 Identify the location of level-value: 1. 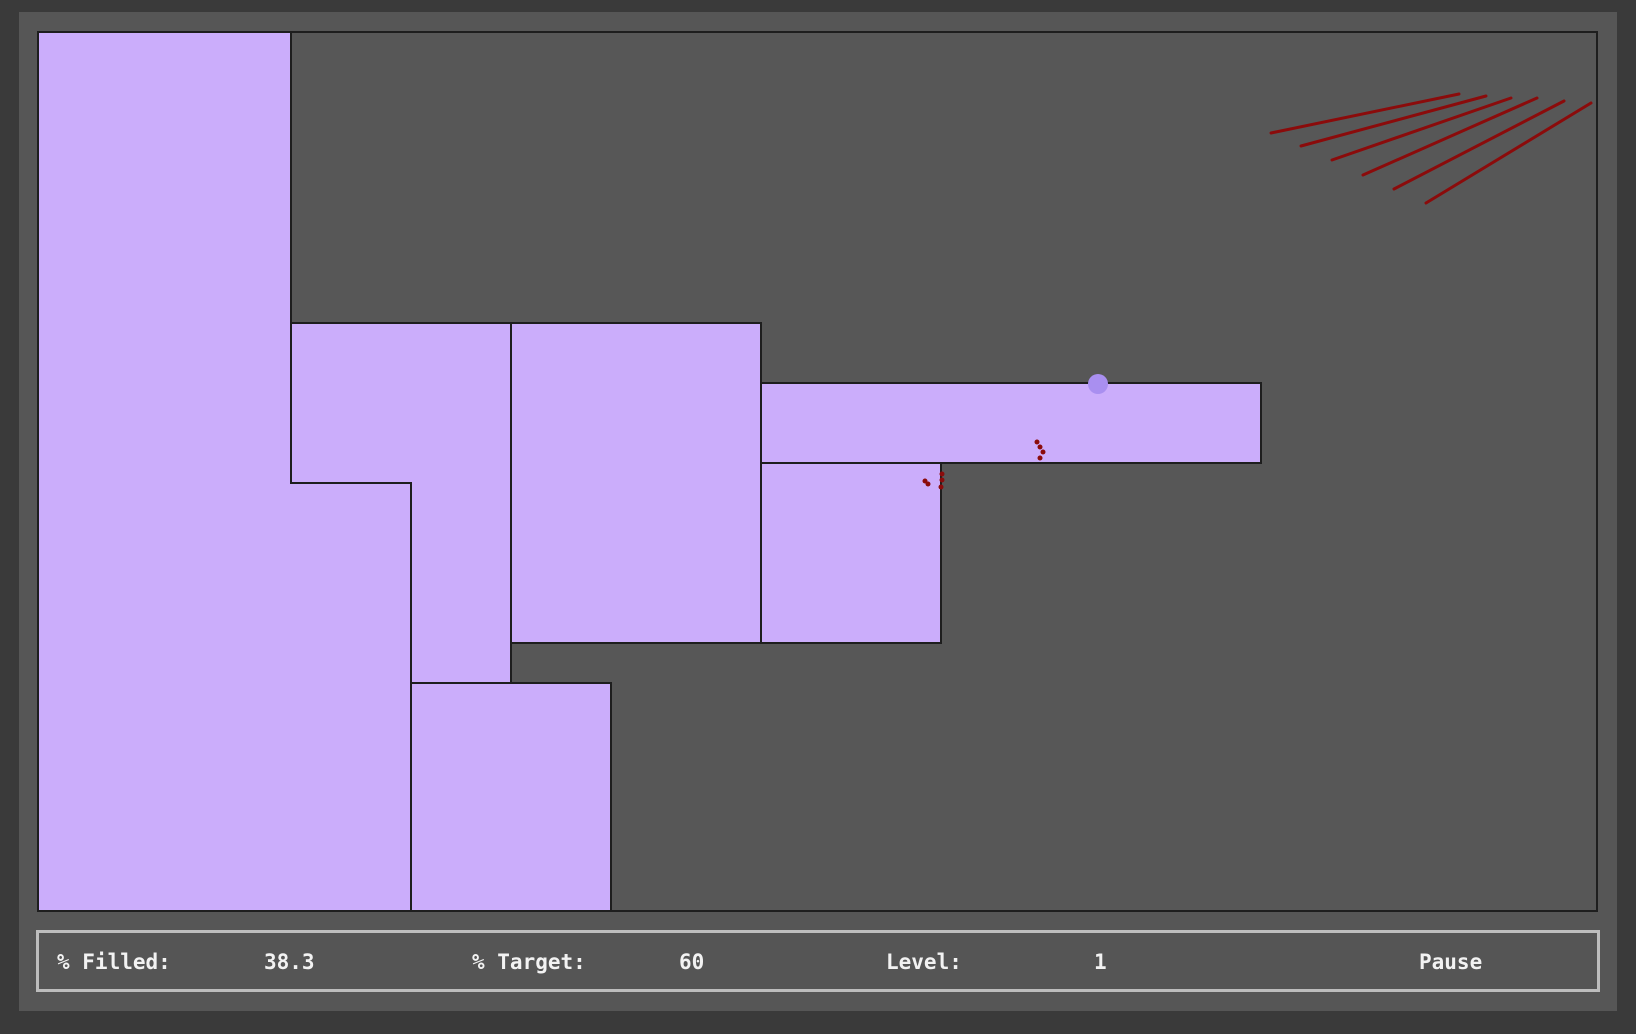
(1100, 962).